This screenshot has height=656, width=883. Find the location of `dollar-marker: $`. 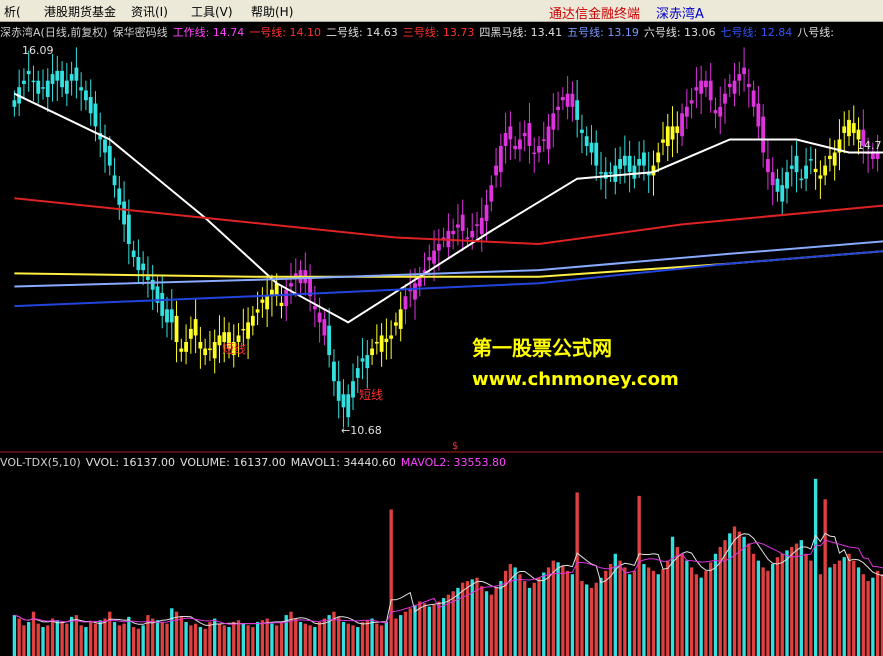

dollar-marker: $ is located at coordinates (455, 446).